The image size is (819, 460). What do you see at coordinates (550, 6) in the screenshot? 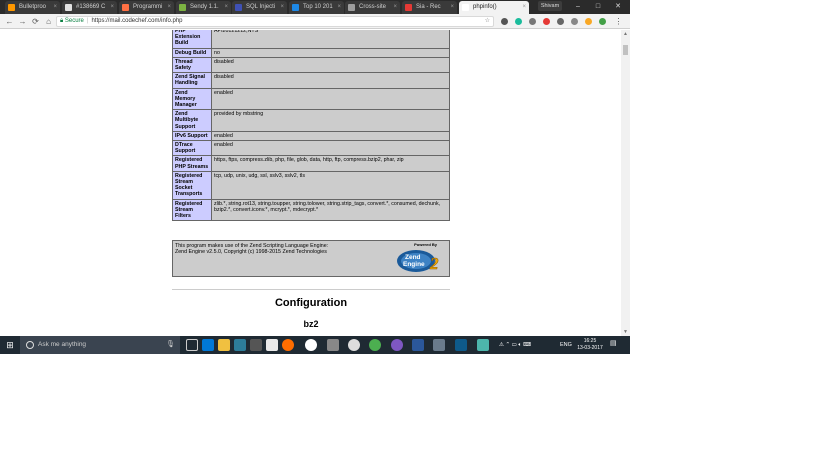
I see `profile-button: Shivam` at bounding box center [550, 6].